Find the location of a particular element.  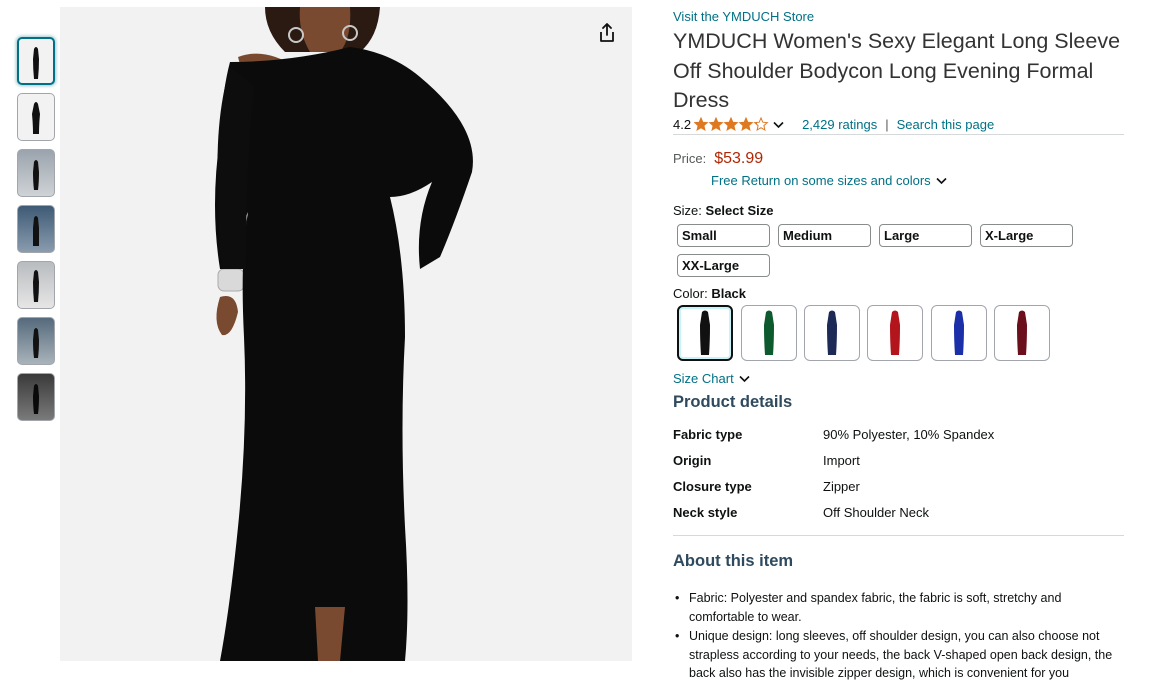

size-option-xx-large: XX-Large is located at coordinates (723, 265).